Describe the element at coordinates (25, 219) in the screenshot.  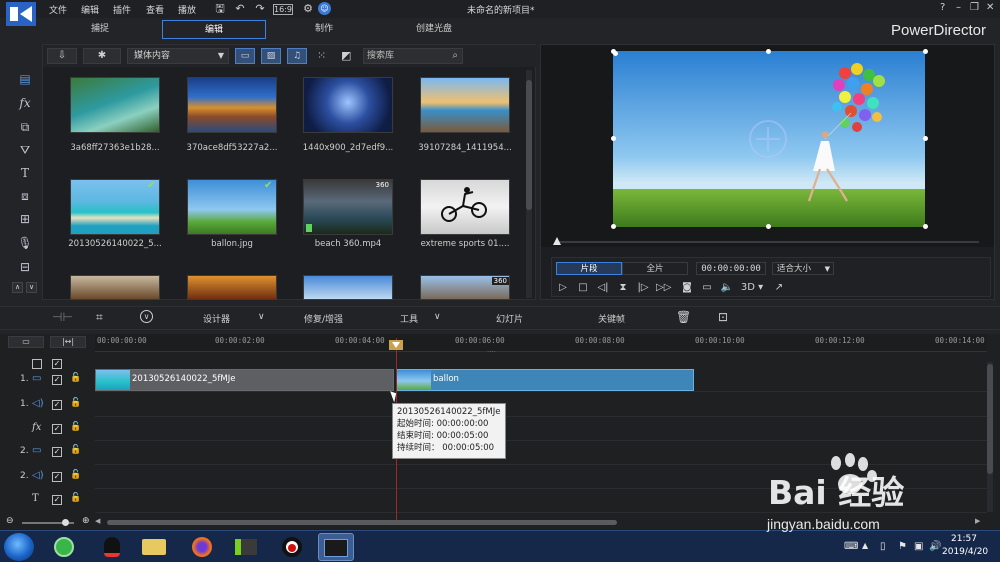
I see `audio-mix-room-icon: ⊞` at that location.